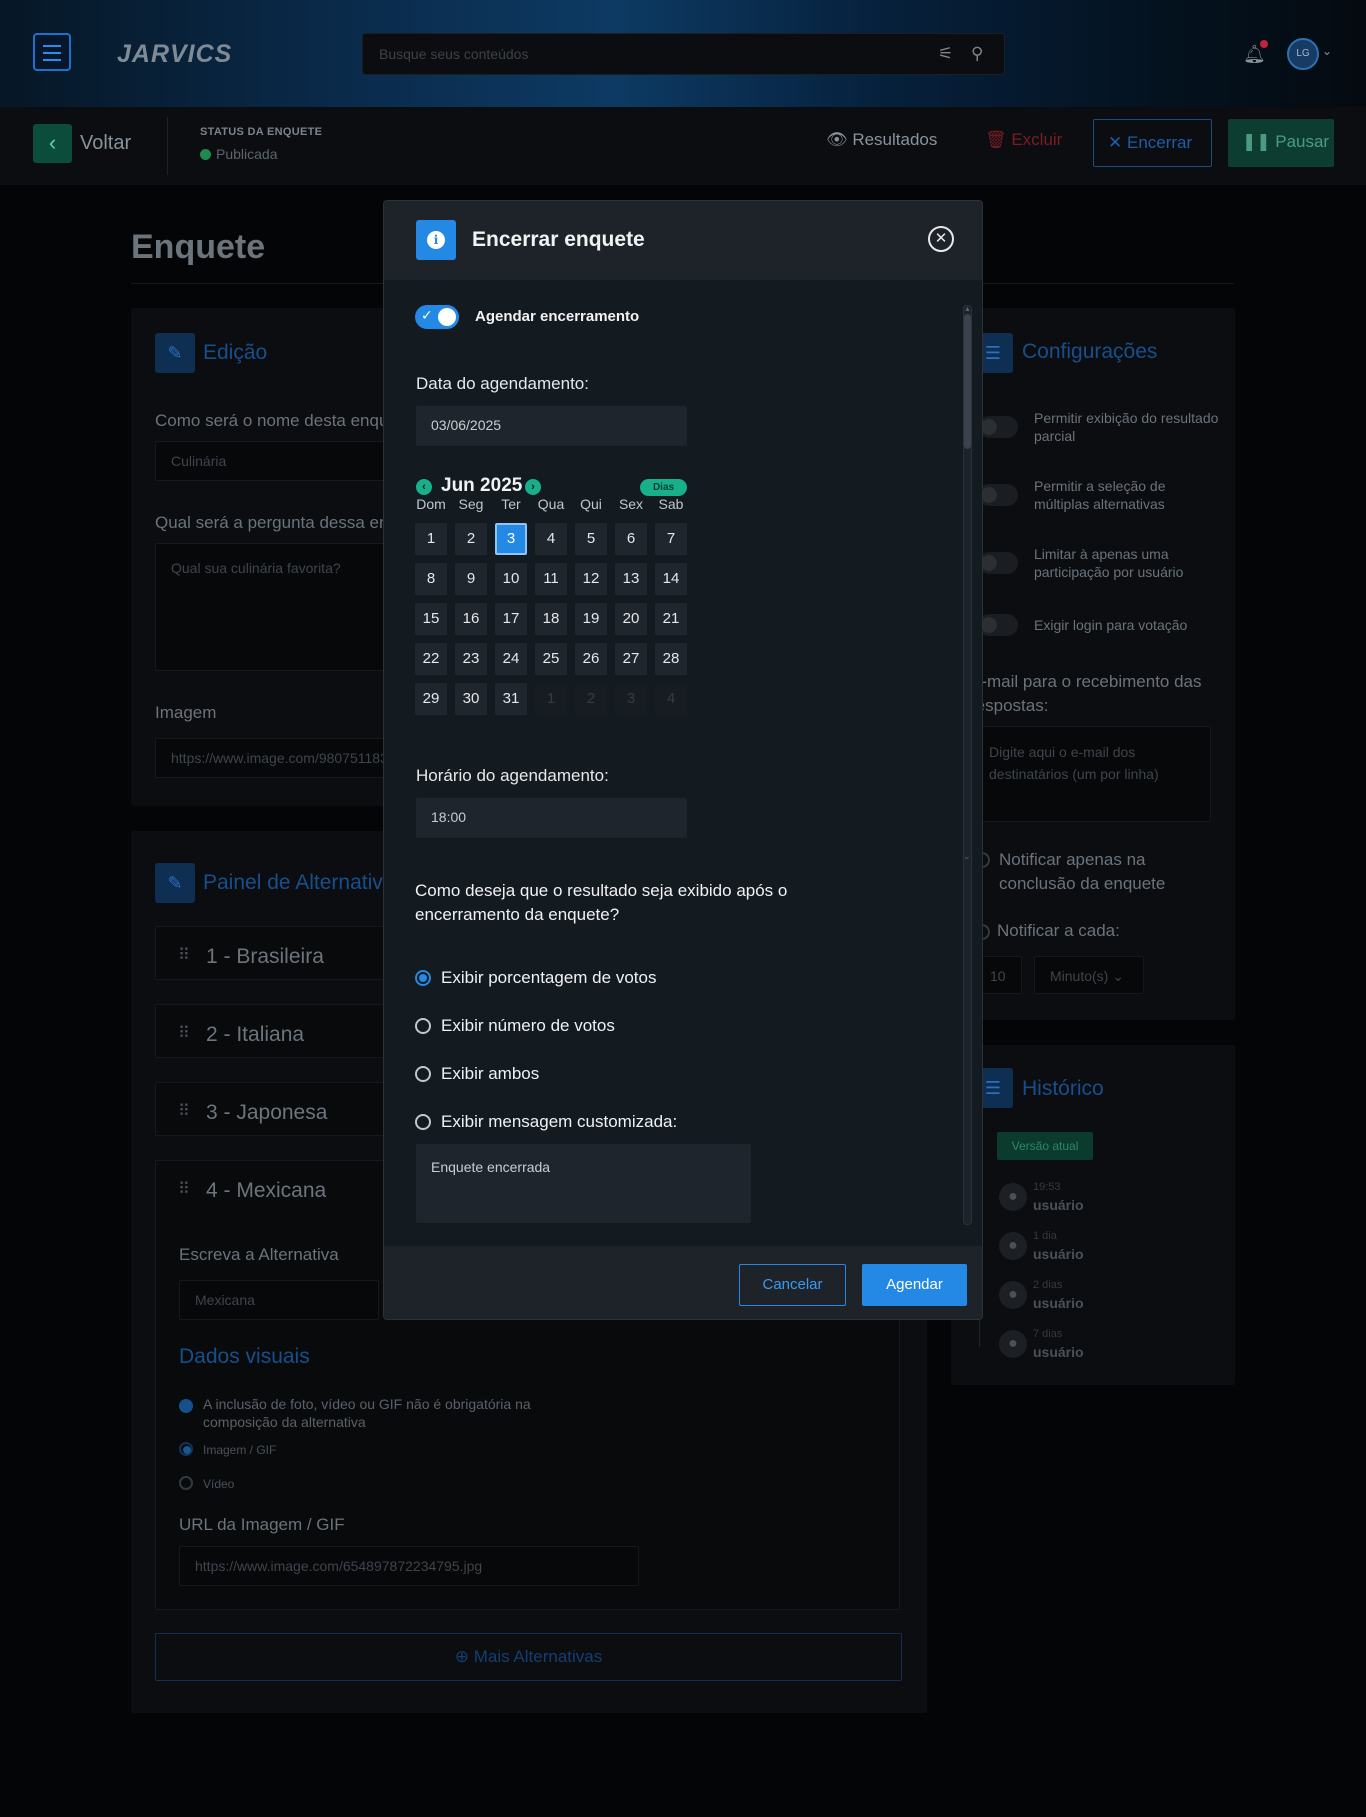 This screenshot has width=1366, height=1817. What do you see at coordinates (683, 54) in the screenshot?
I see `search-input: Busque seus conteúdos ⚟ ⚲` at bounding box center [683, 54].